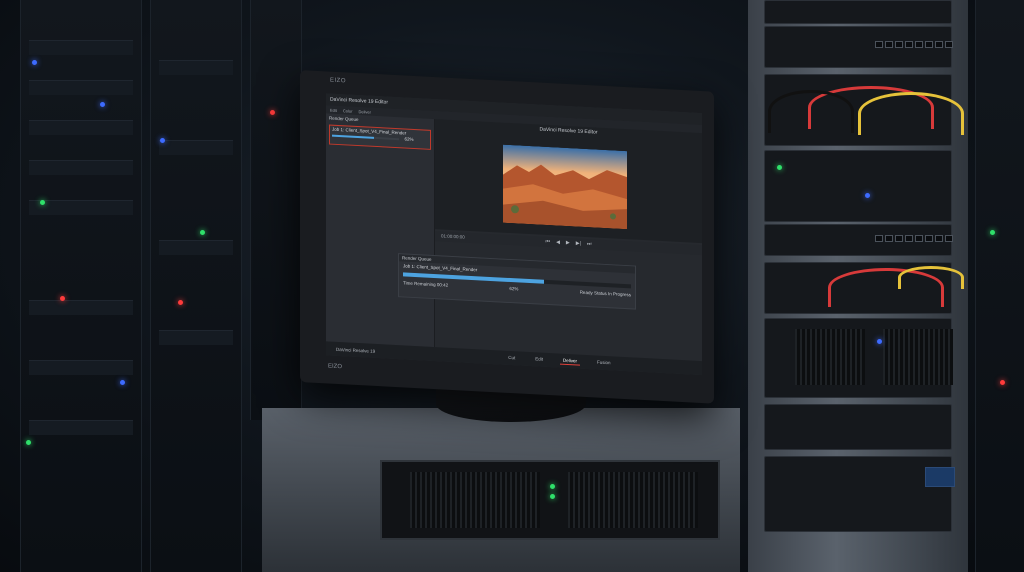 Image resolution: width=1024 pixels, height=572 pixels. Describe the element at coordinates (333, 109) in the screenshot. I see `menu-item-edit: Edit` at that location.